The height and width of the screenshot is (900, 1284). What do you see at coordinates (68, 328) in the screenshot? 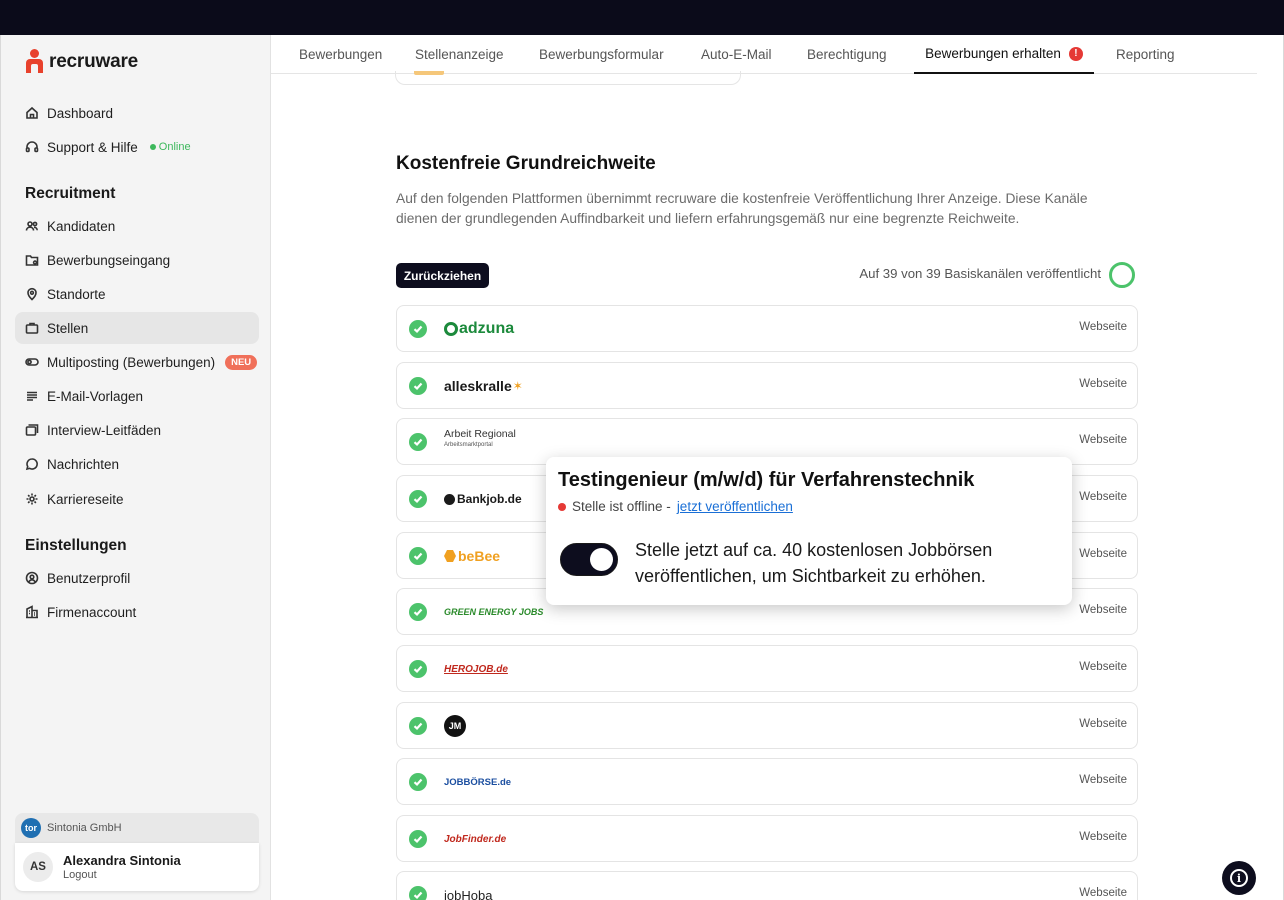
I see `sidebar-item-label: Stellen` at bounding box center [68, 328].